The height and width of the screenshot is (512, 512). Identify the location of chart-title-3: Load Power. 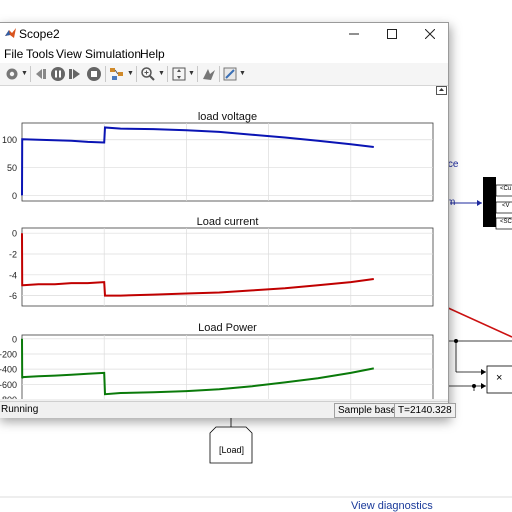
(227, 328).